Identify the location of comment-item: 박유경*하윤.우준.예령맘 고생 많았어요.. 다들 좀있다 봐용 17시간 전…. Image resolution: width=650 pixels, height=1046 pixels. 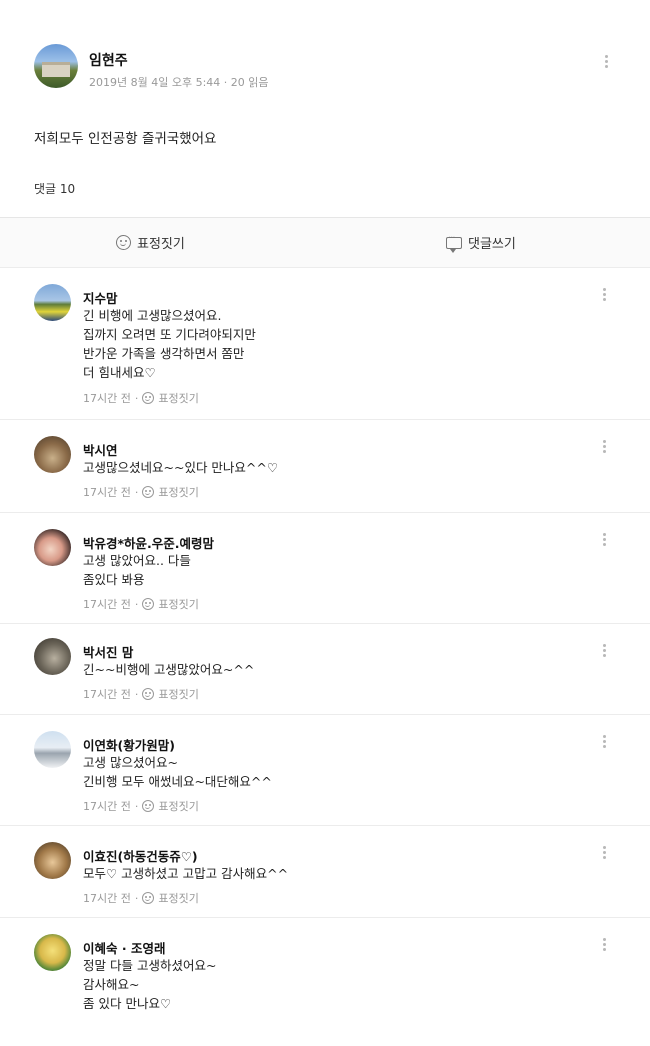
(325, 568).